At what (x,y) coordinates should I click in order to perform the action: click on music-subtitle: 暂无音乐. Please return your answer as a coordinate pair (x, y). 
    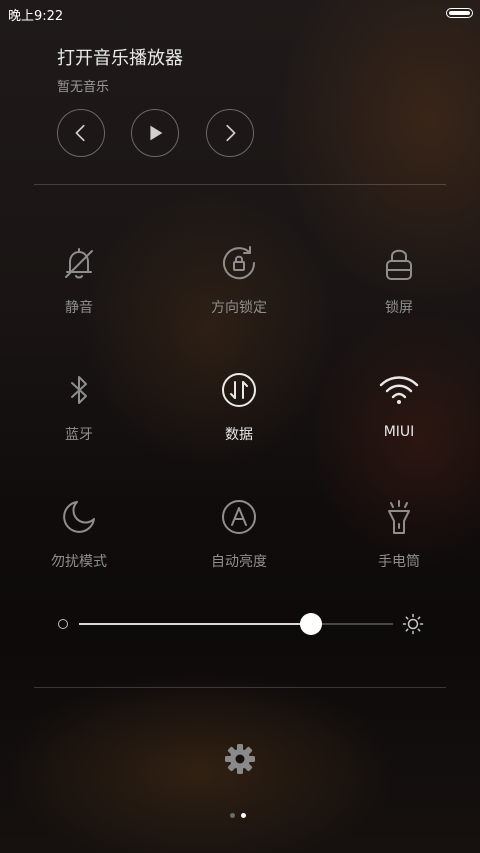
    Looking at the image, I should click on (83, 87).